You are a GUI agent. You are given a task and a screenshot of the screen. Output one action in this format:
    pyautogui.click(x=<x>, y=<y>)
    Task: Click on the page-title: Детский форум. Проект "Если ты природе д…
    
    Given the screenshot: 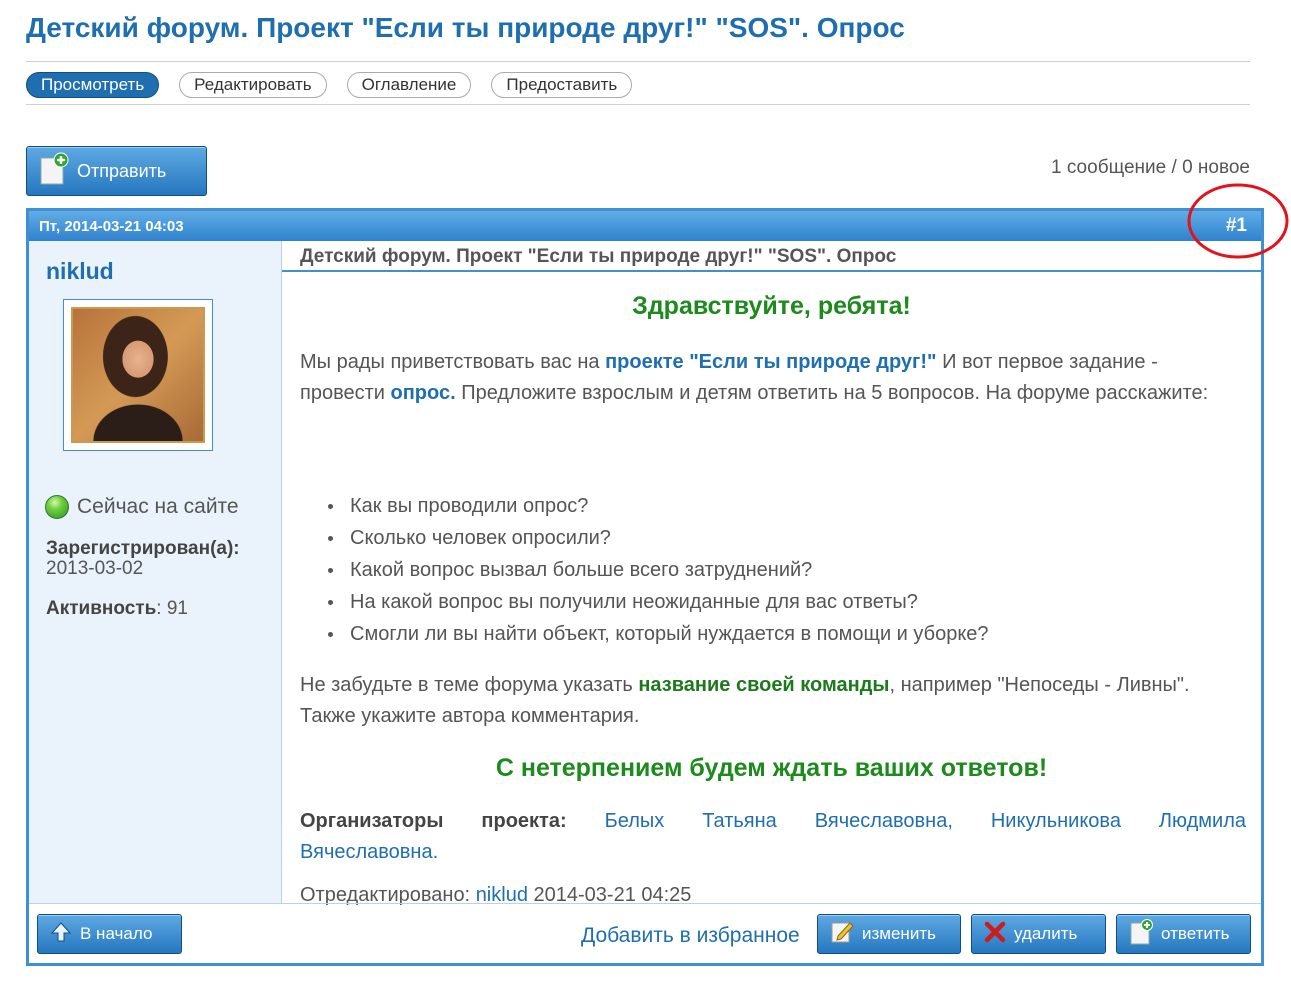 What is the action you would take?
    pyautogui.click(x=465, y=27)
    